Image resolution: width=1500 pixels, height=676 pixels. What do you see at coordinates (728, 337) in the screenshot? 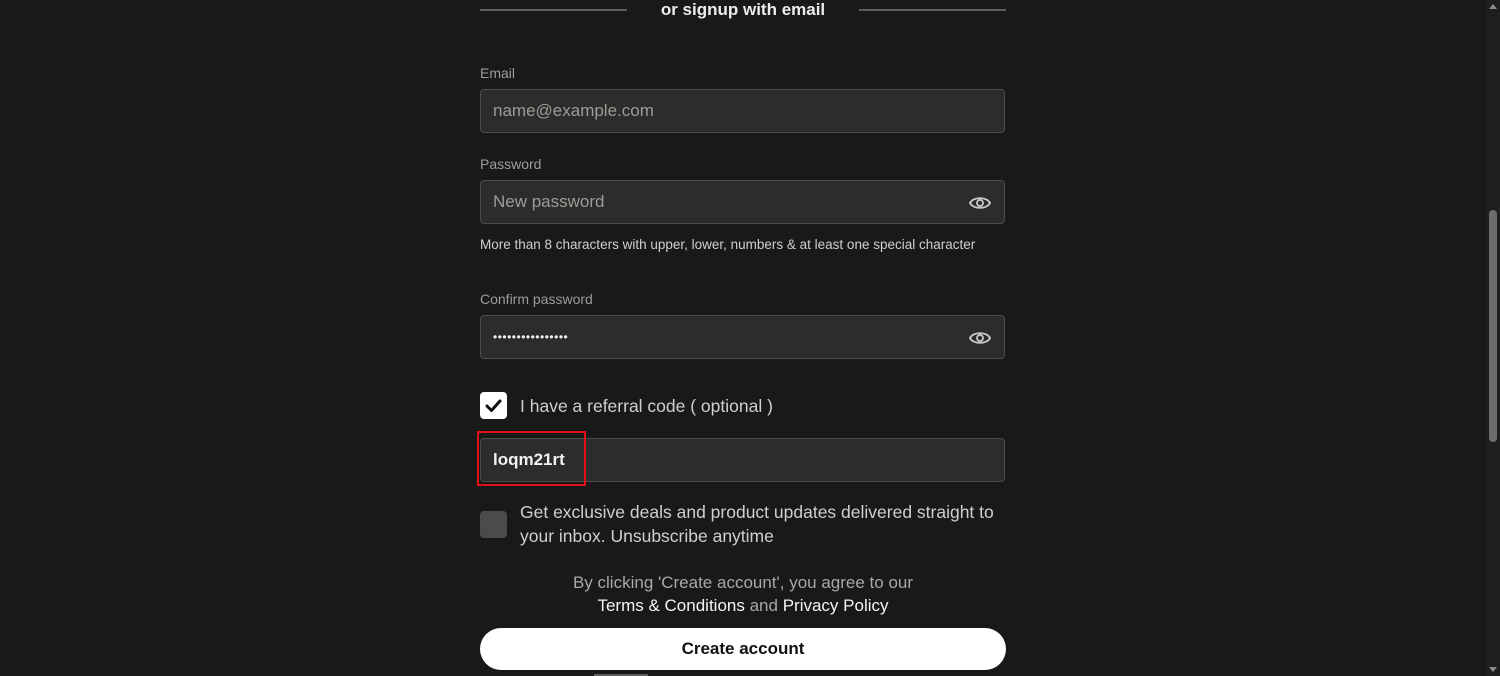
I see `confirm-password-field` at bounding box center [728, 337].